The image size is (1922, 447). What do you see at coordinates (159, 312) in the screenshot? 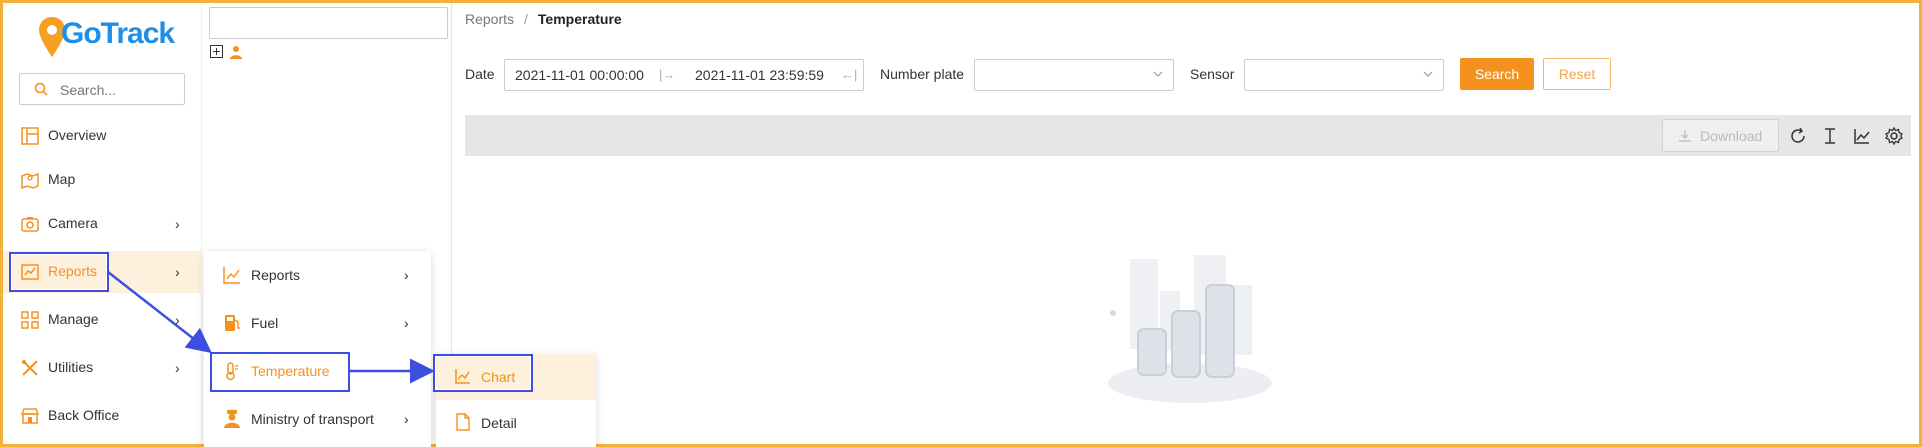
I see `arrow-reports-to-temperature` at bounding box center [159, 312].